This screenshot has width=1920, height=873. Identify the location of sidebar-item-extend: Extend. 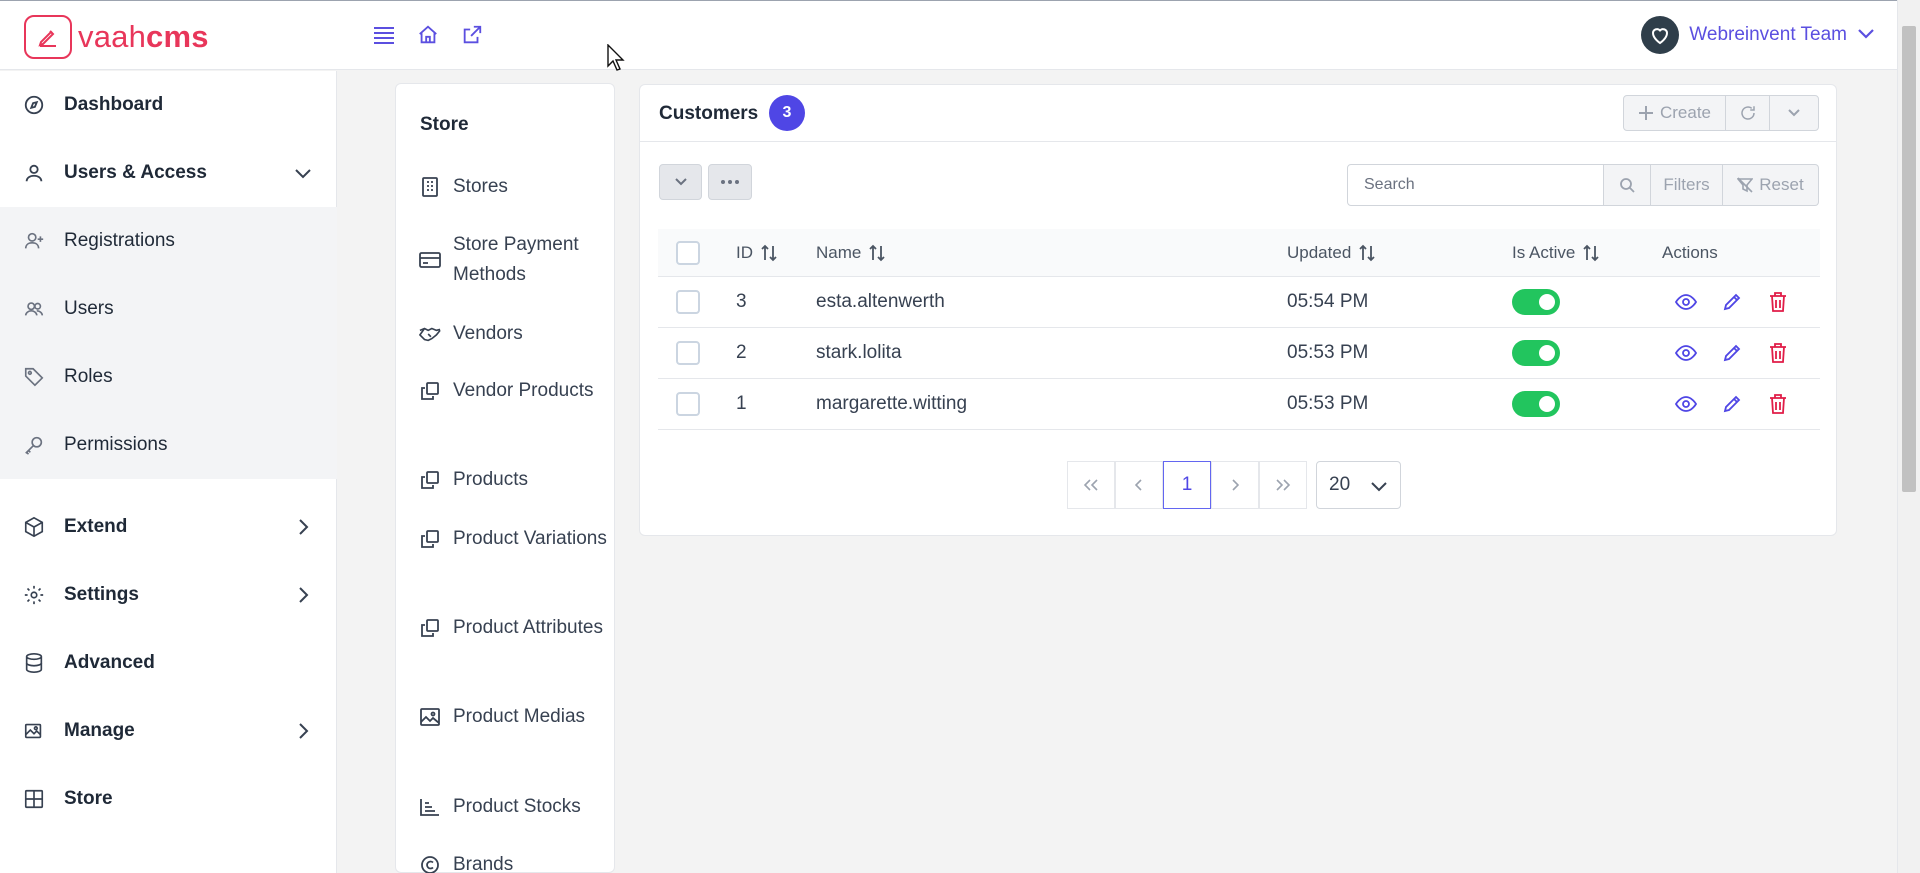
(168, 527).